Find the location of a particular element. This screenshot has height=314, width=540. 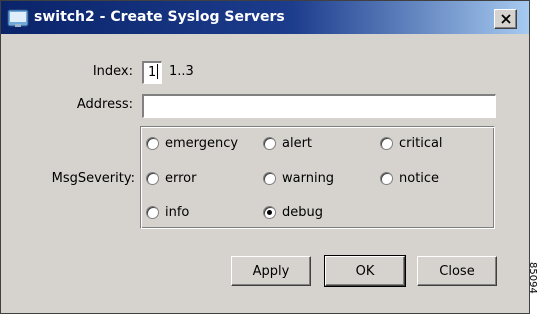

radio-debug: debug is located at coordinates (293, 212).